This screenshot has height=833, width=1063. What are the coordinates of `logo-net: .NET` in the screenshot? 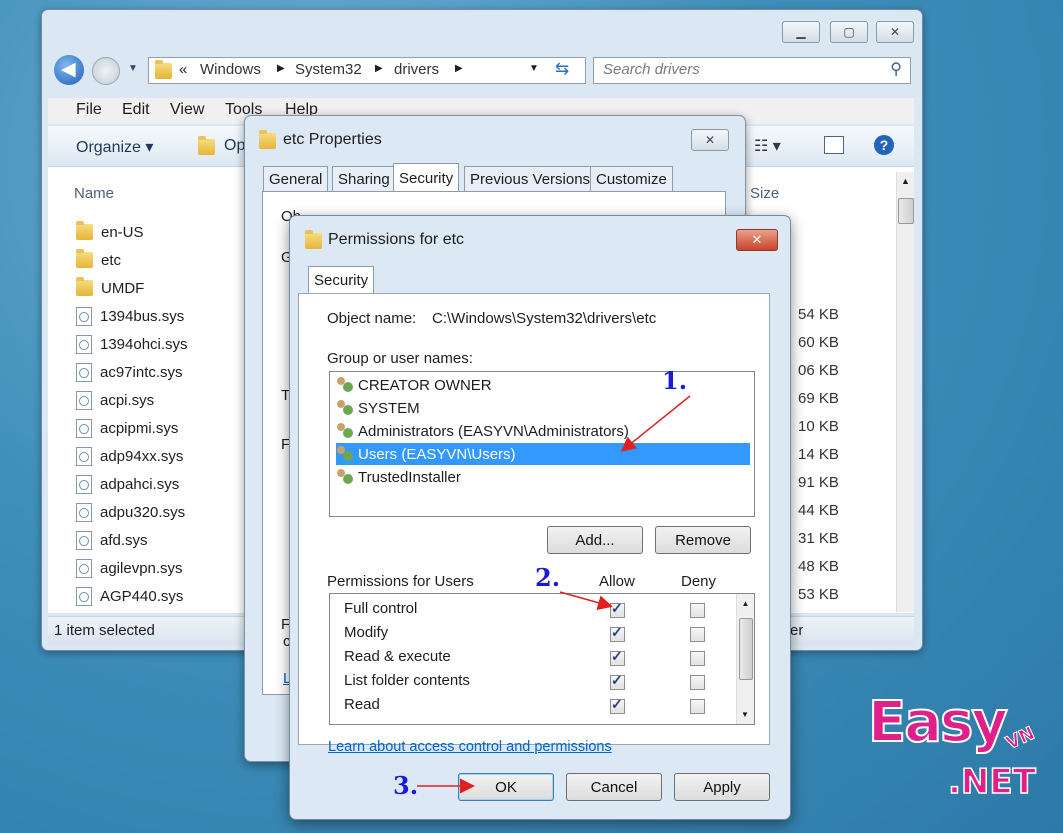 It's located at (991, 782).